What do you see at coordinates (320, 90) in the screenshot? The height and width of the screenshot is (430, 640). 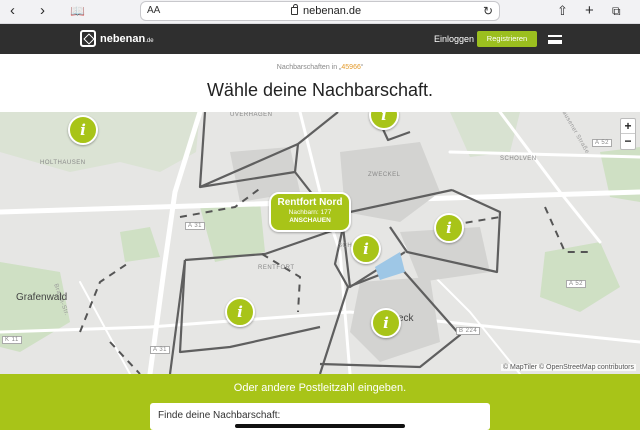 I see `page-title: Wähle deine Nachbarschaft.` at bounding box center [320, 90].